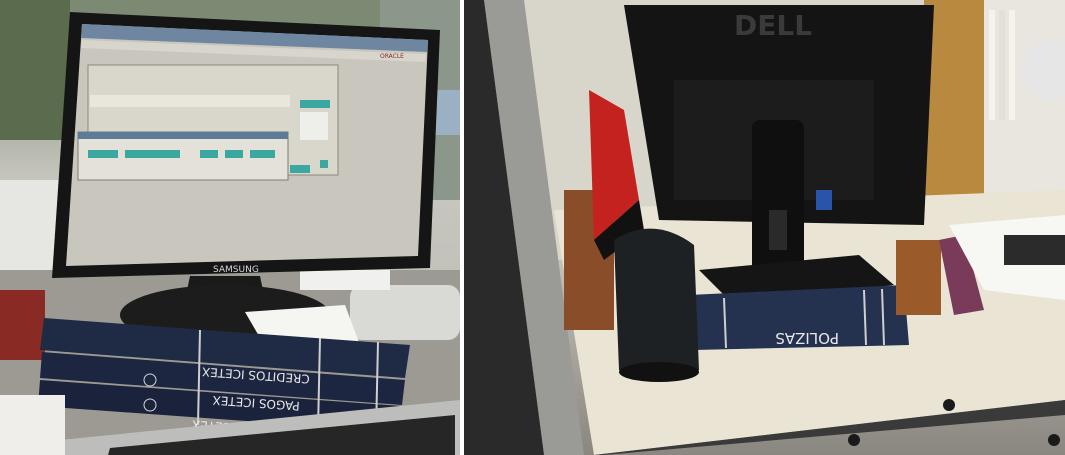  I want to click on desktop-speaker, so click(656, 305).